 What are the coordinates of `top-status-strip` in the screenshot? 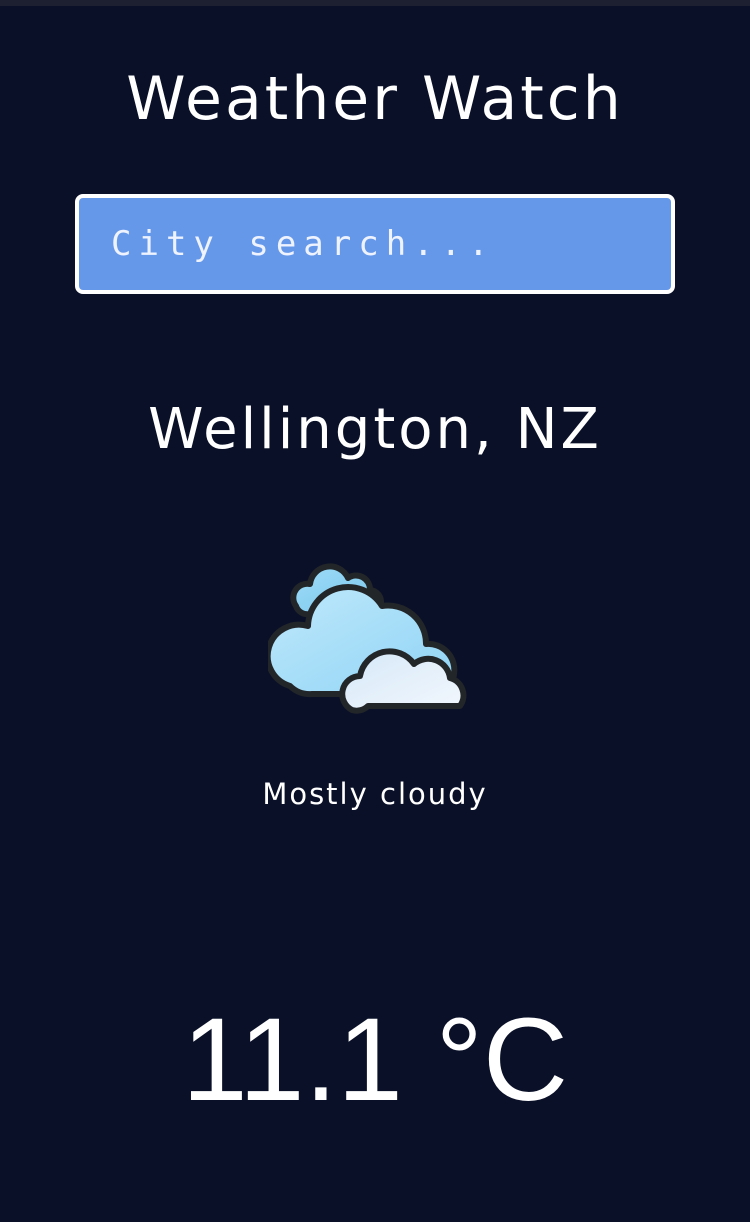 It's located at (375, 3).